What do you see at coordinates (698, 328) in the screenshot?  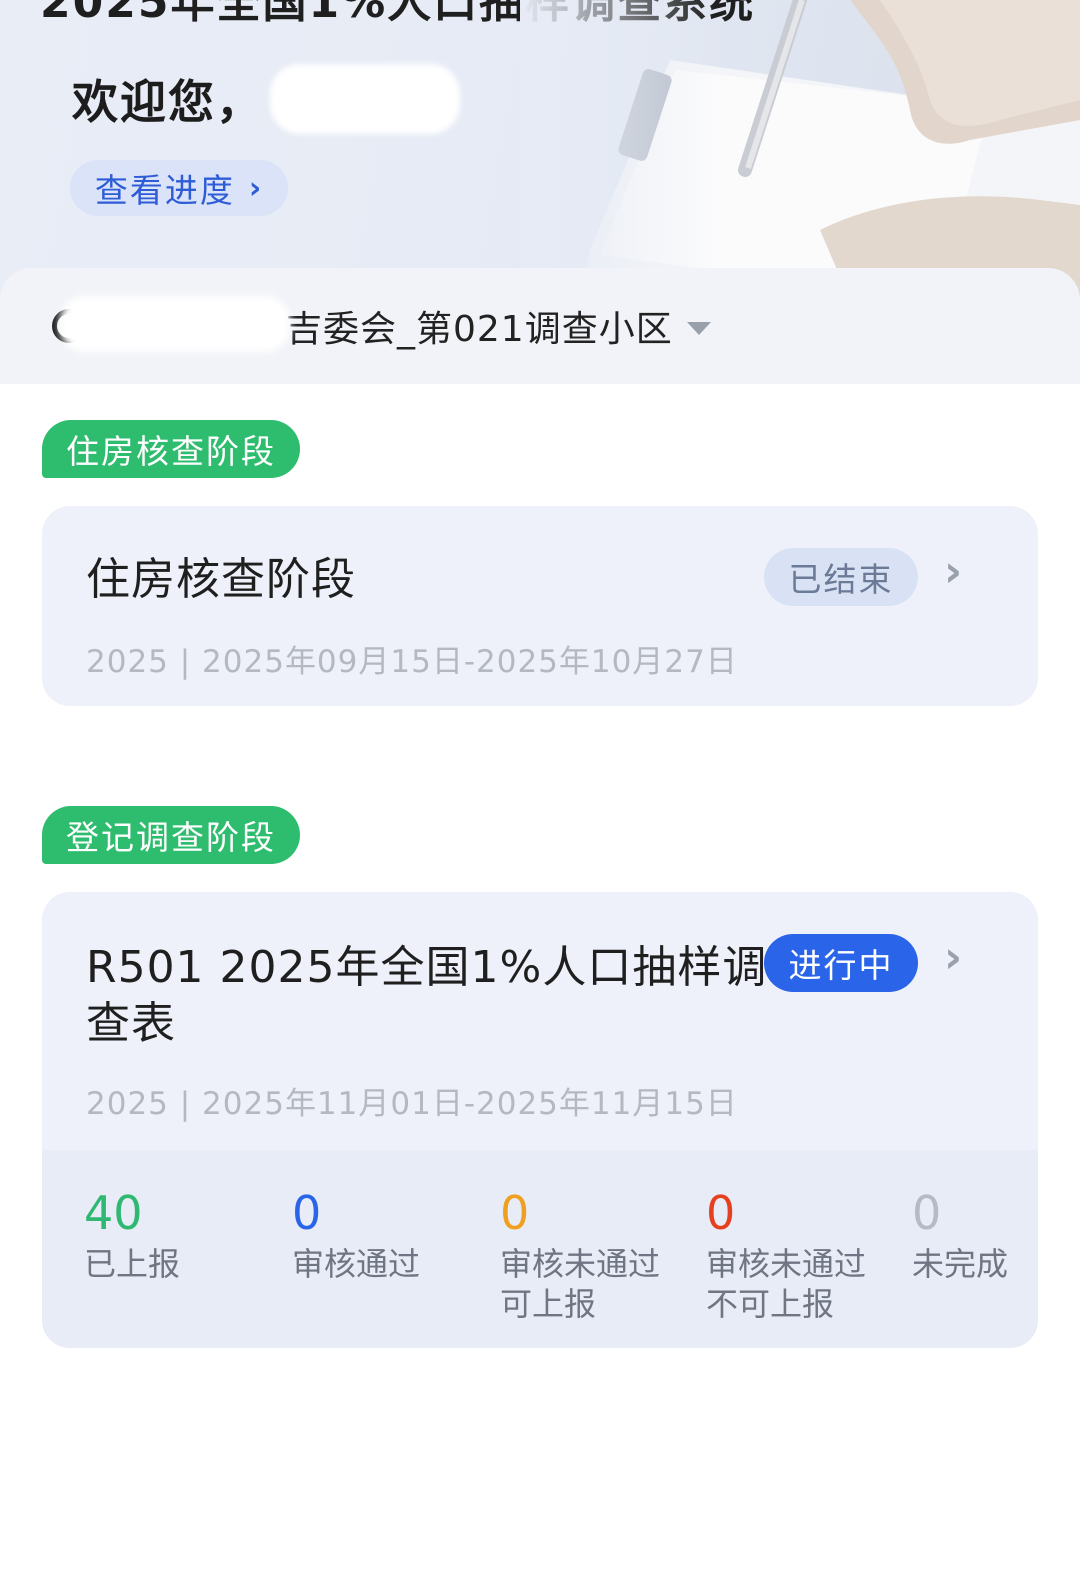 I see `dropdown-caret-icon` at bounding box center [698, 328].